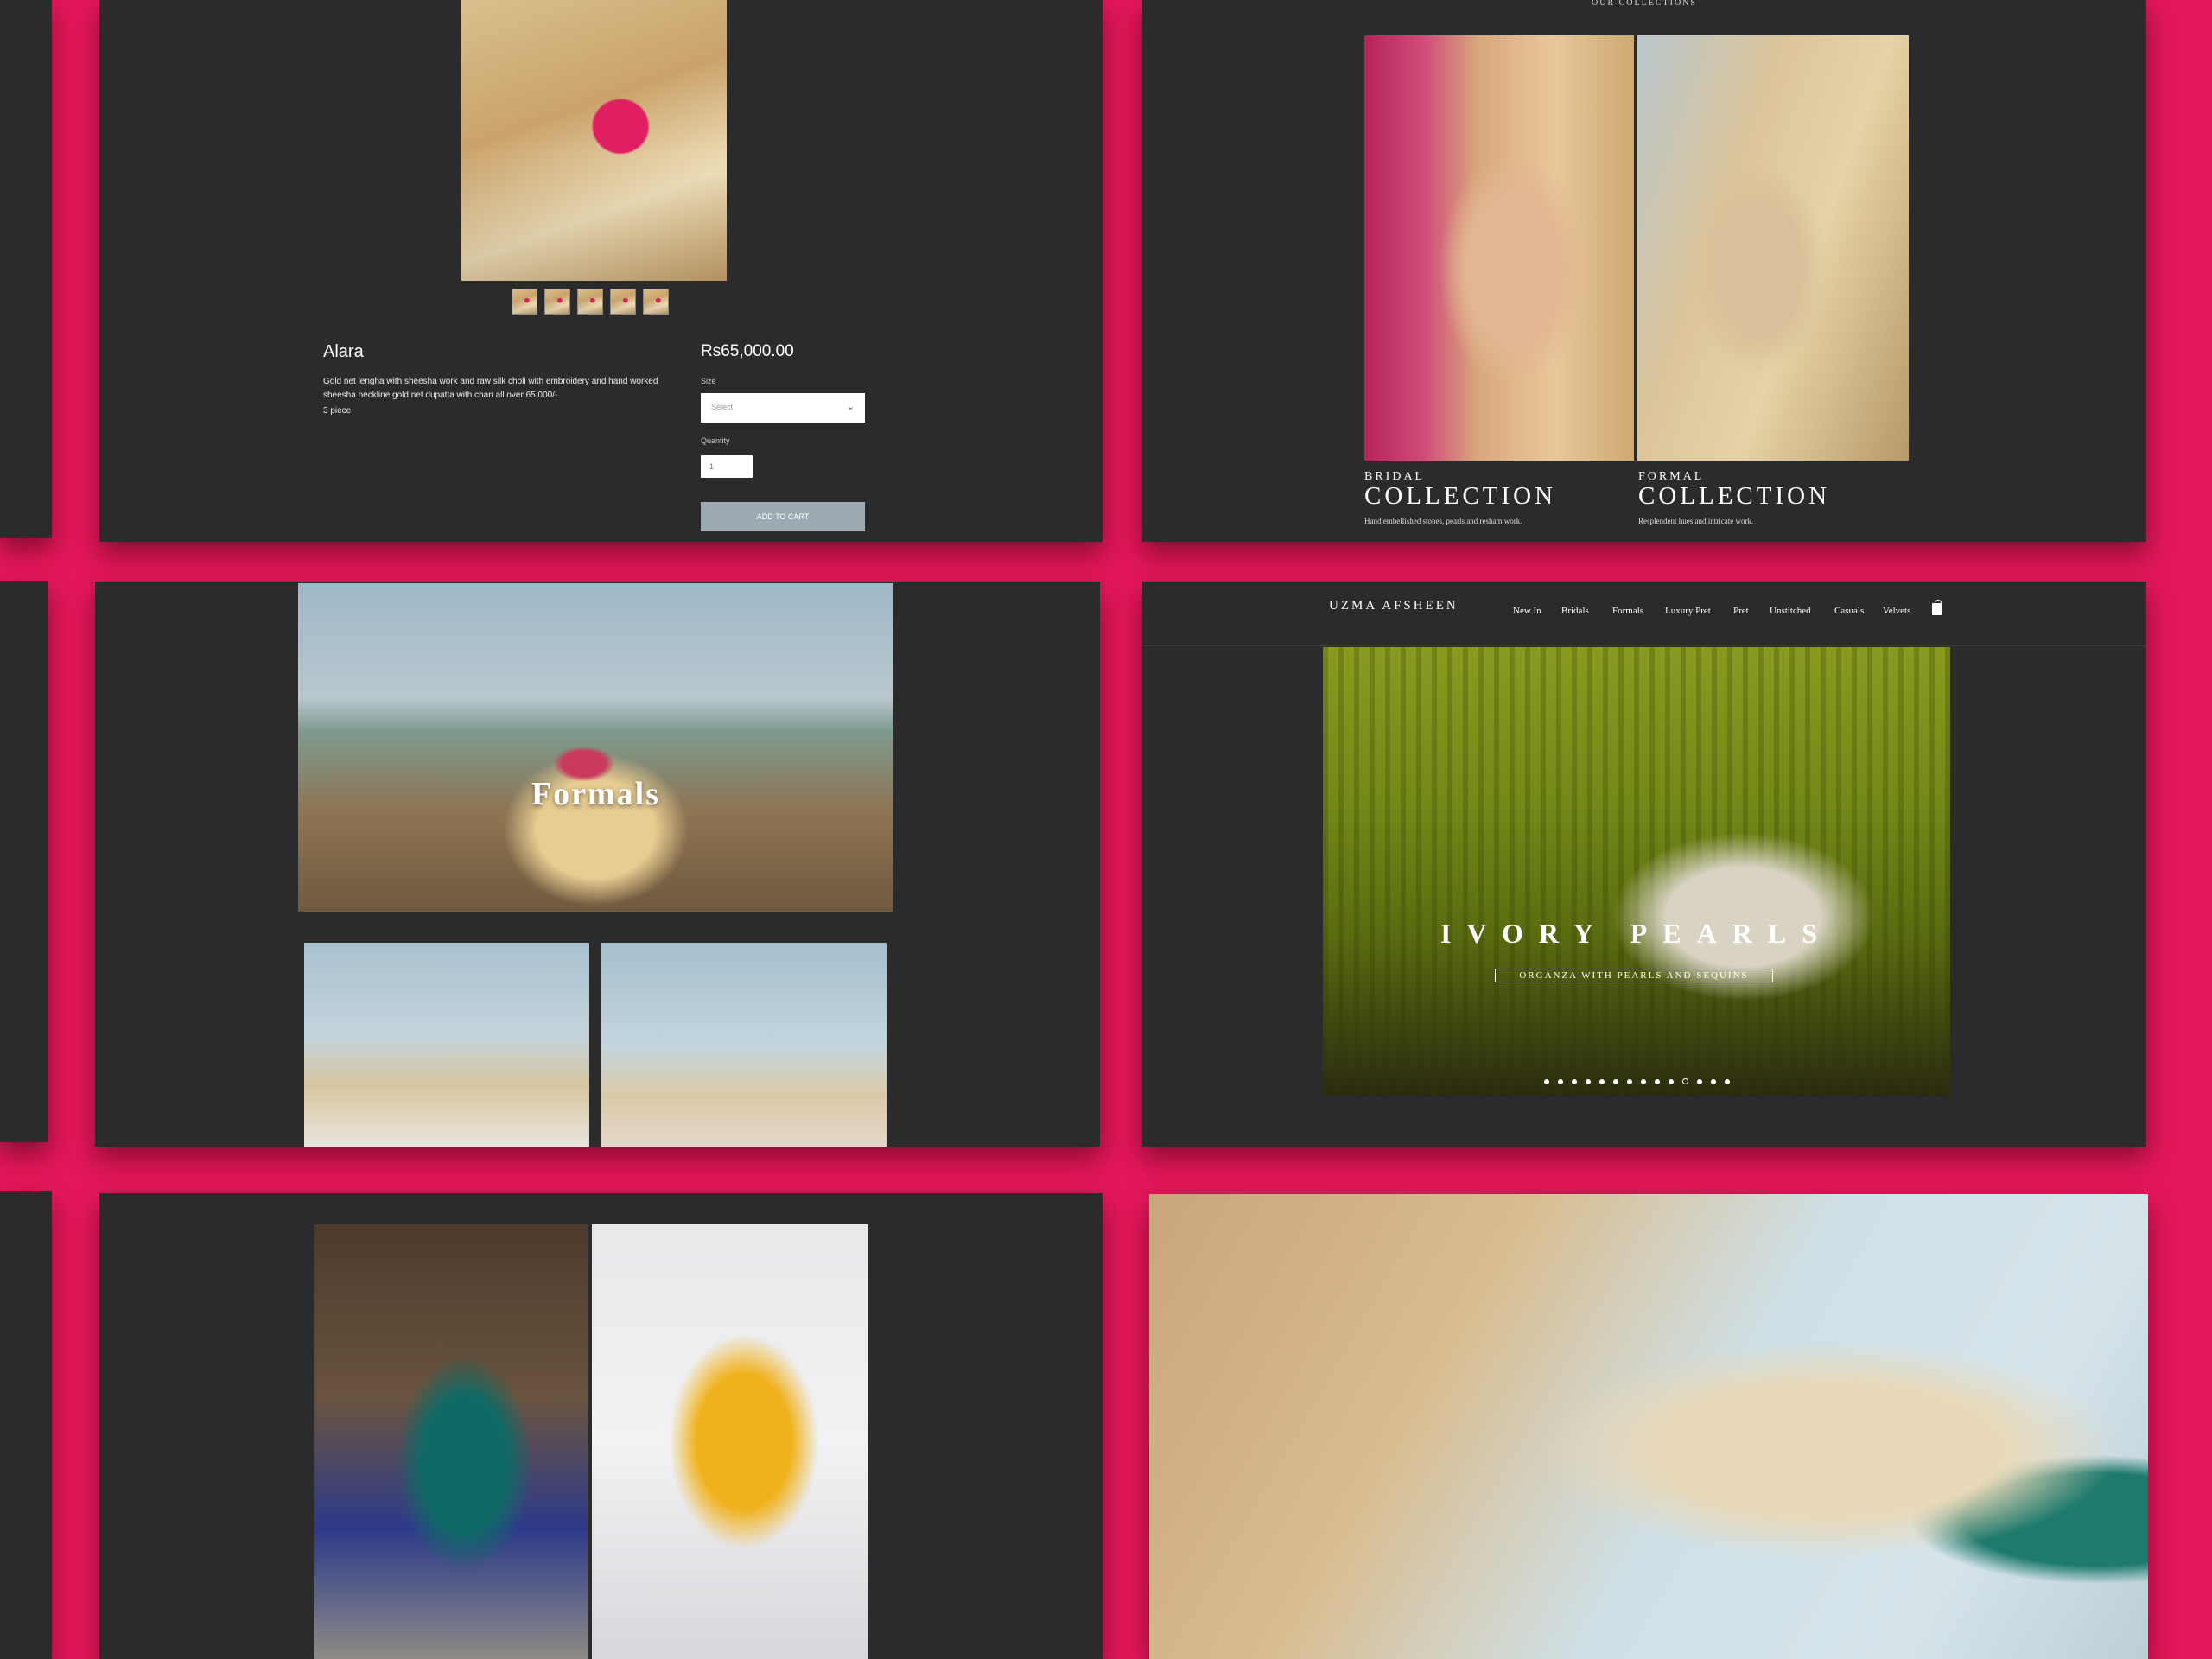 The image size is (2212, 1659). I want to click on product-price: Rs65,000.00, so click(747, 351).